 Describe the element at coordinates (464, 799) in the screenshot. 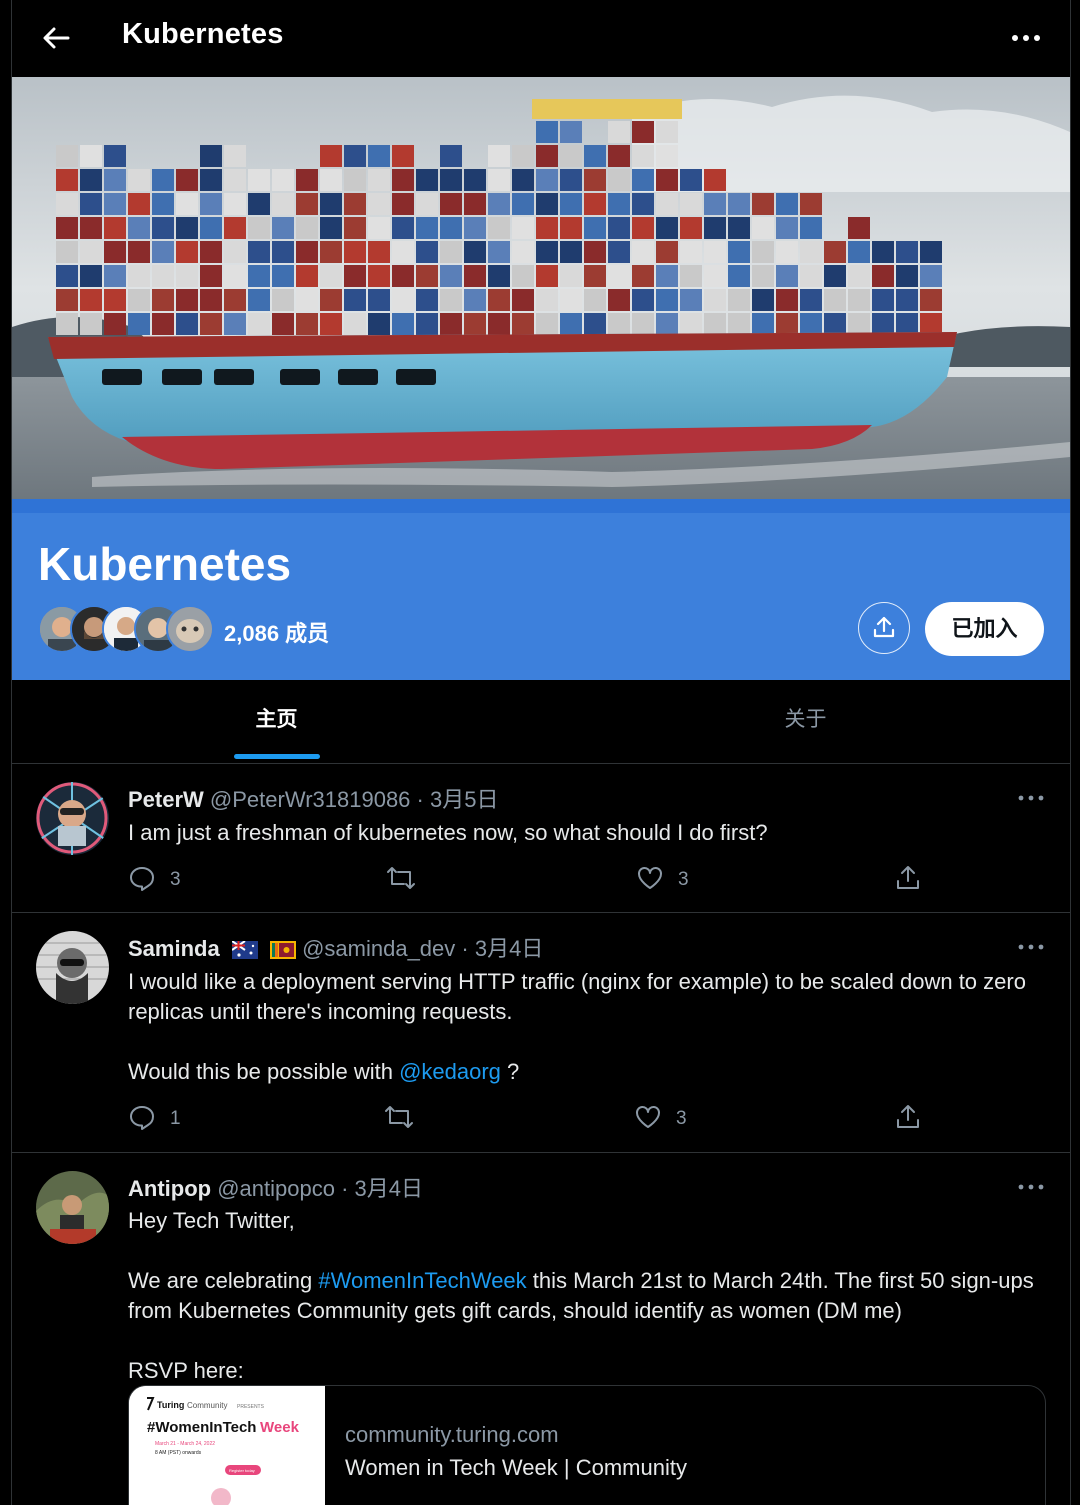

I see `post-date: 3月5日` at that location.